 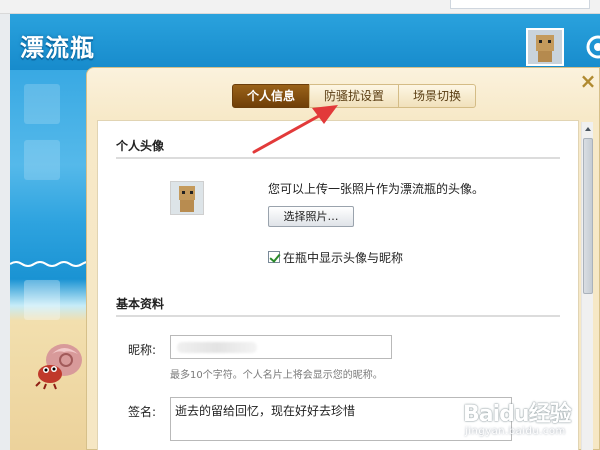 What do you see at coordinates (588, 129) in the screenshot?
I see `scroll-up-icon` at bounding box center [588, 129].